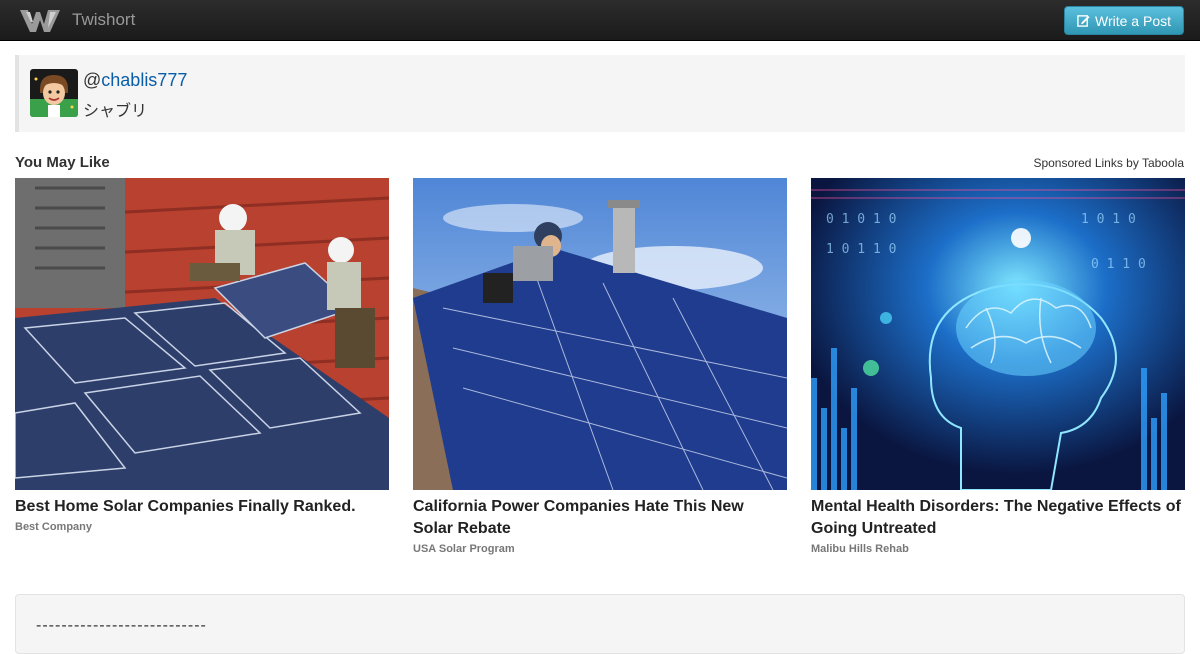 This screenshot has height=654, width=1200. I want to click on brand-name: Twishort, so click(104, 19).